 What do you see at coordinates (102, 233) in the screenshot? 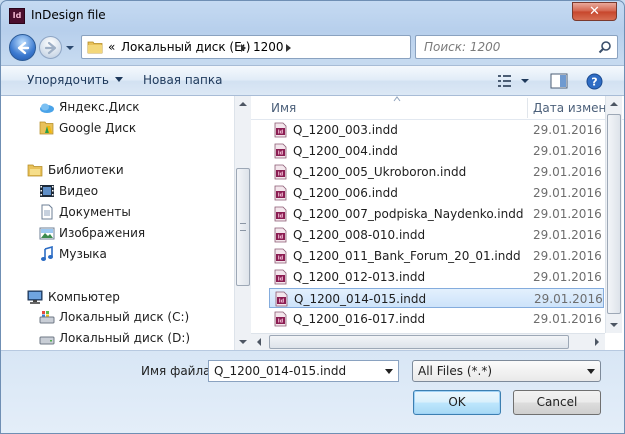
I see `nav-item-label: Изображения` at bounding box center [102, 233].